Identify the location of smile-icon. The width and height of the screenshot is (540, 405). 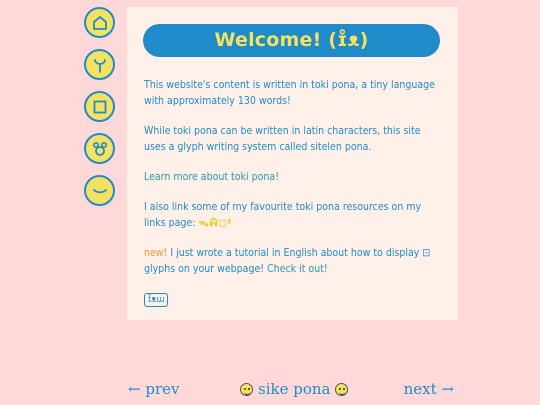
(99, 190).